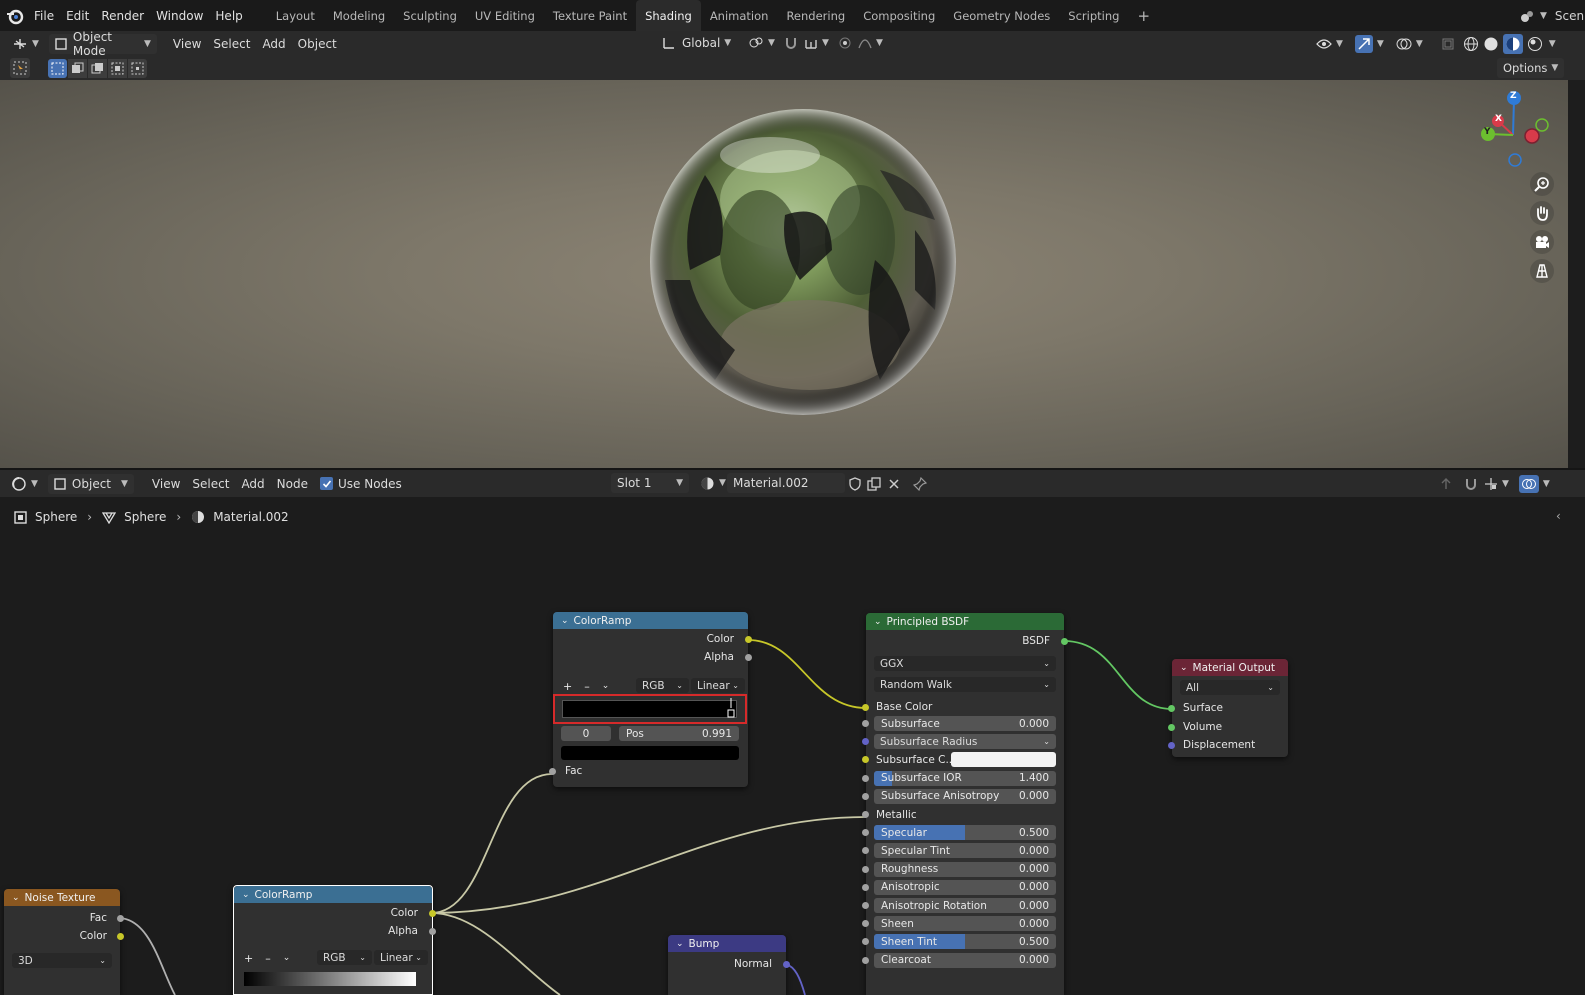 The width and height of the screenshot is (1585, 995). Describe the element at coordinates (359, 15) in the screenshot. I see `tab-modeling: Modeling` at that location.